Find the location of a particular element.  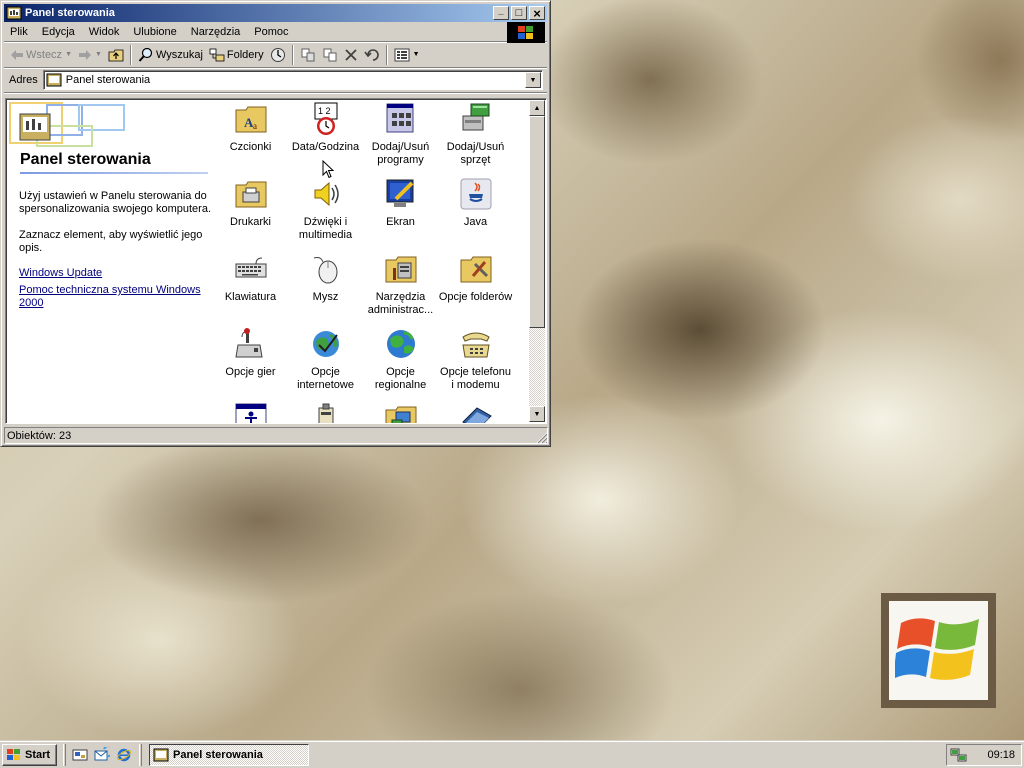

address-value: Panel sterowania is located at coordinates (108, 80).